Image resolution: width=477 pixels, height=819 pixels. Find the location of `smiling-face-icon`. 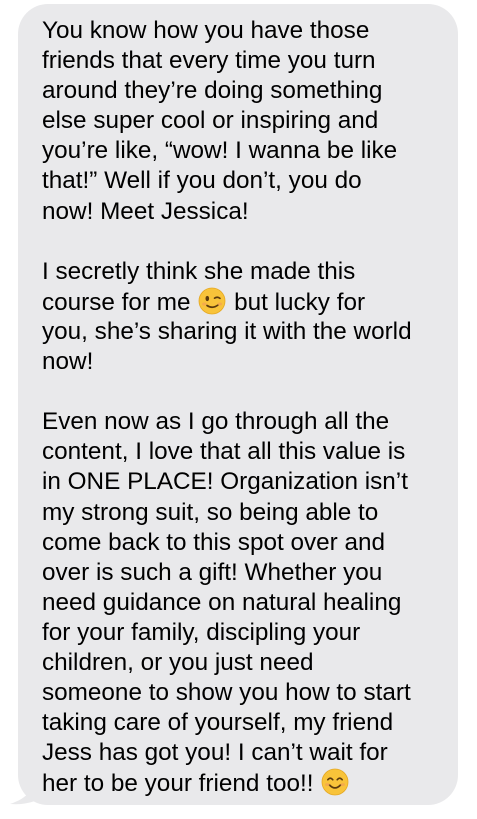

smiling-face-icon is located at coordinates (335, 782).